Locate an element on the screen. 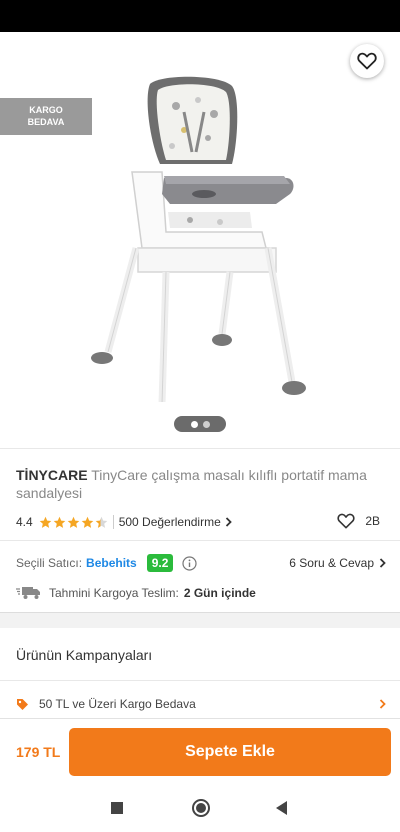  reviews-link: 500 Değerlendirme is located at coordinates (175, 522).